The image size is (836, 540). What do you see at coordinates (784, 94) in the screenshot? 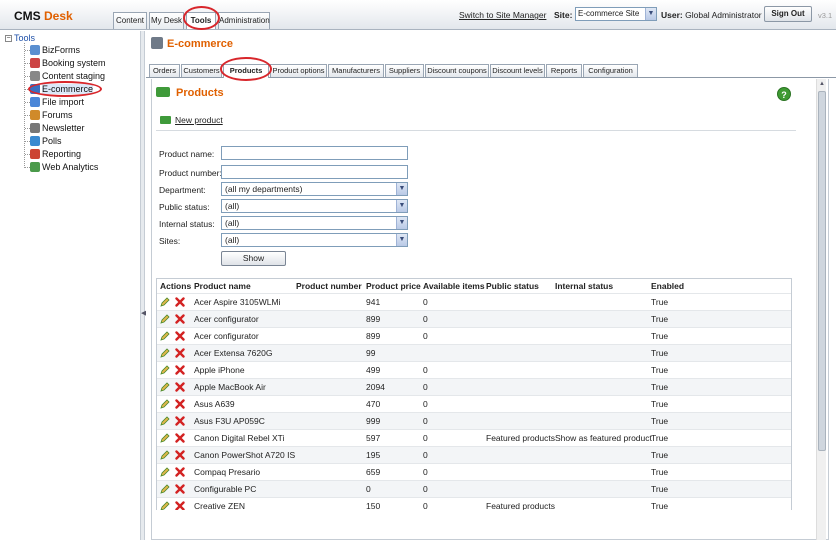
I see `help-icon: ?` at bounding box center [784, 94].